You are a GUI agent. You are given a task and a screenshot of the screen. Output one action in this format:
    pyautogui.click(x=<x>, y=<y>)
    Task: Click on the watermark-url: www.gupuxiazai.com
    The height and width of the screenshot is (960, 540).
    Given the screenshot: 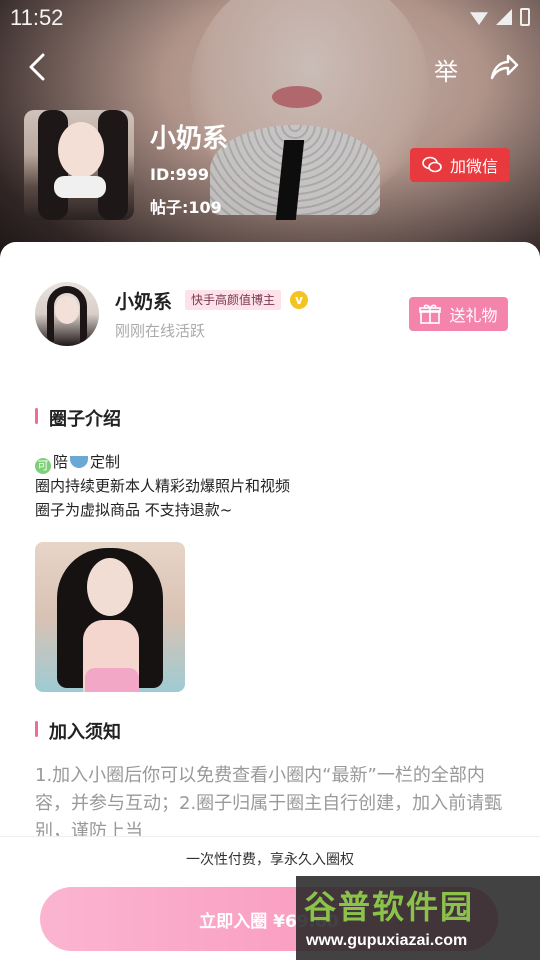 What is the action you would take?
    pyautogui.click(x=387, y=940)
    